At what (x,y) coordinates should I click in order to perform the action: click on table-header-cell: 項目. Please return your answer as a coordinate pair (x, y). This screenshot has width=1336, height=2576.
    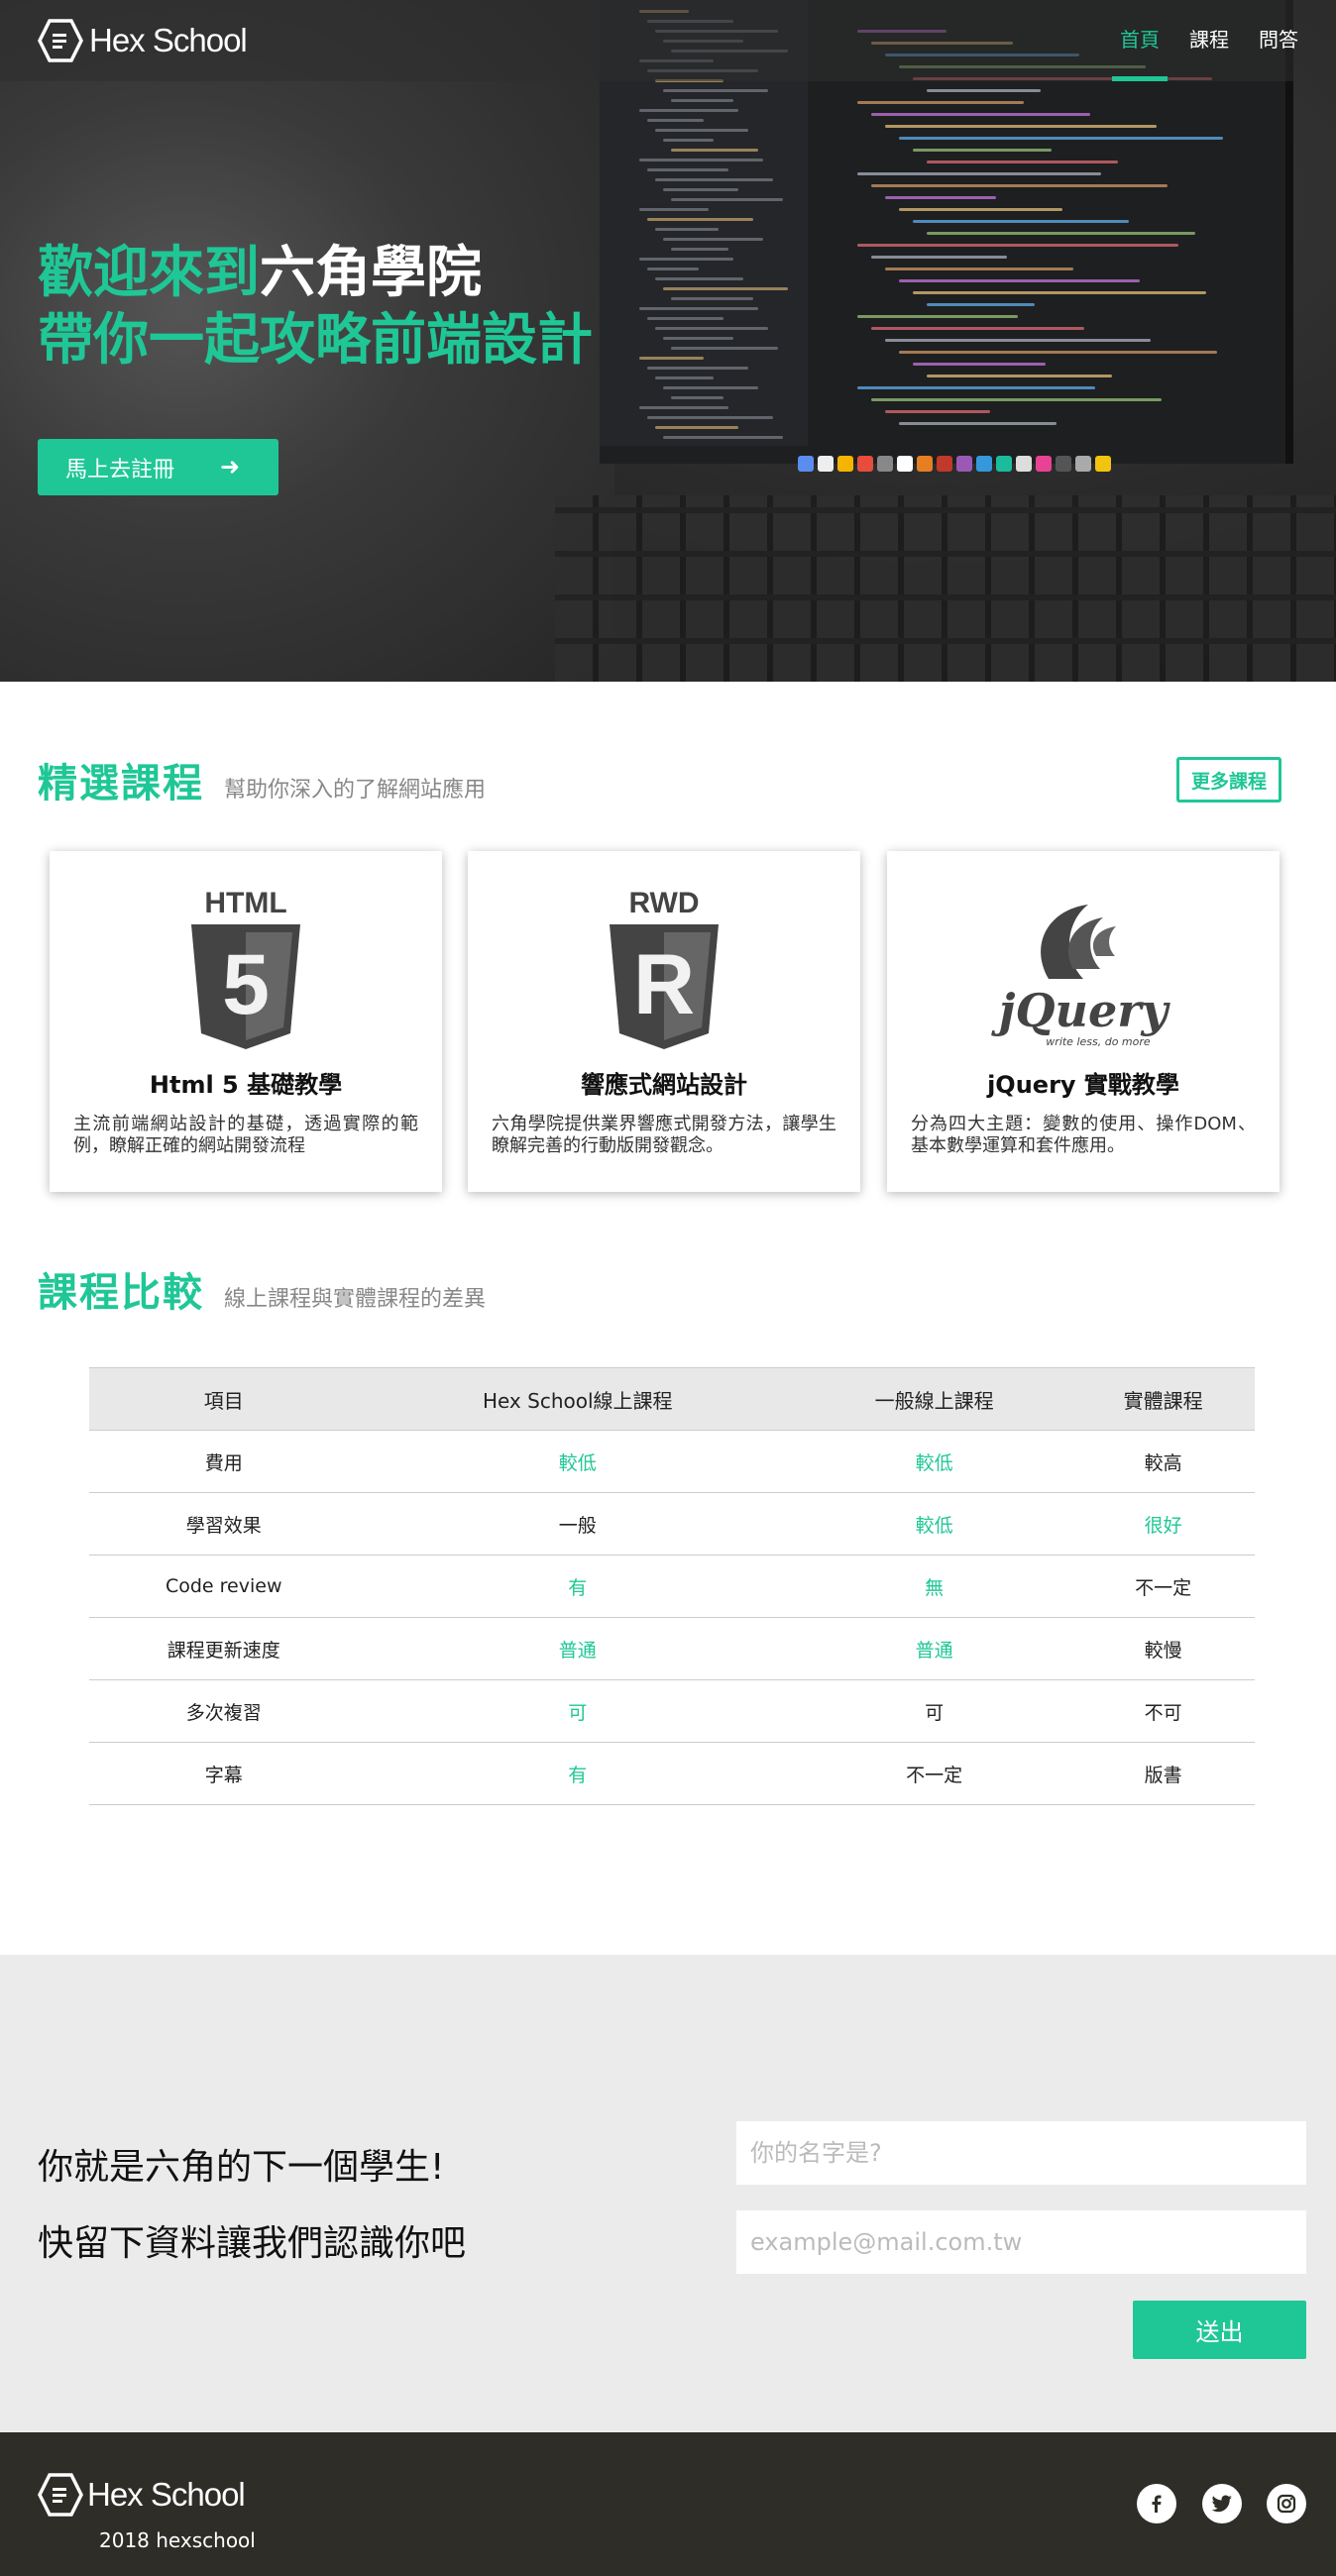
    Looking at the image, I should click on (224, 1399).